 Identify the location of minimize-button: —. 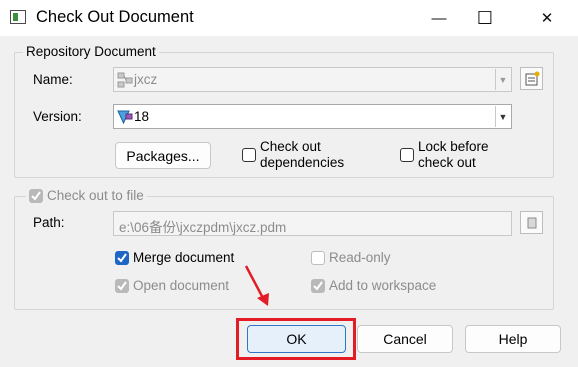
(439, 18).